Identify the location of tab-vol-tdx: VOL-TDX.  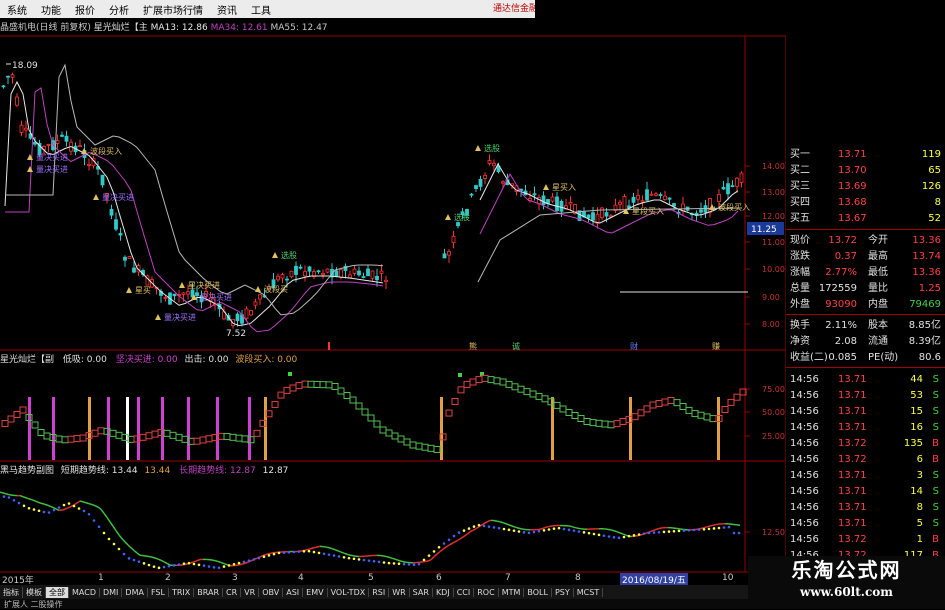
(349, 592).